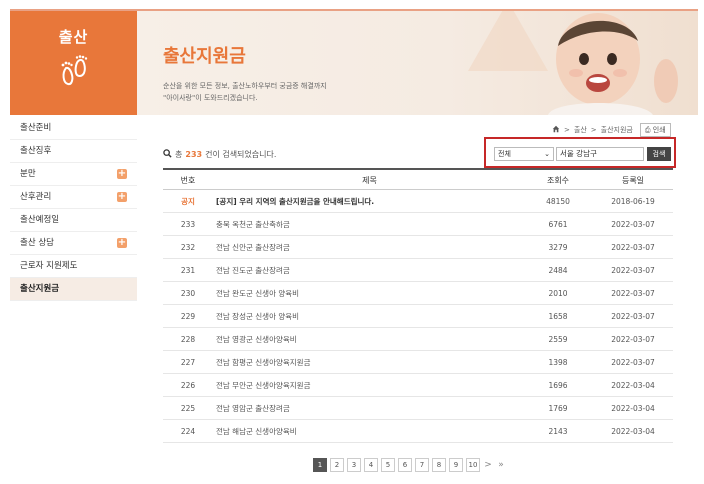  What do you see at coordinates (188, 316) in the screenshot?
I see `row-no: 229` at bounding box center [188, 316].